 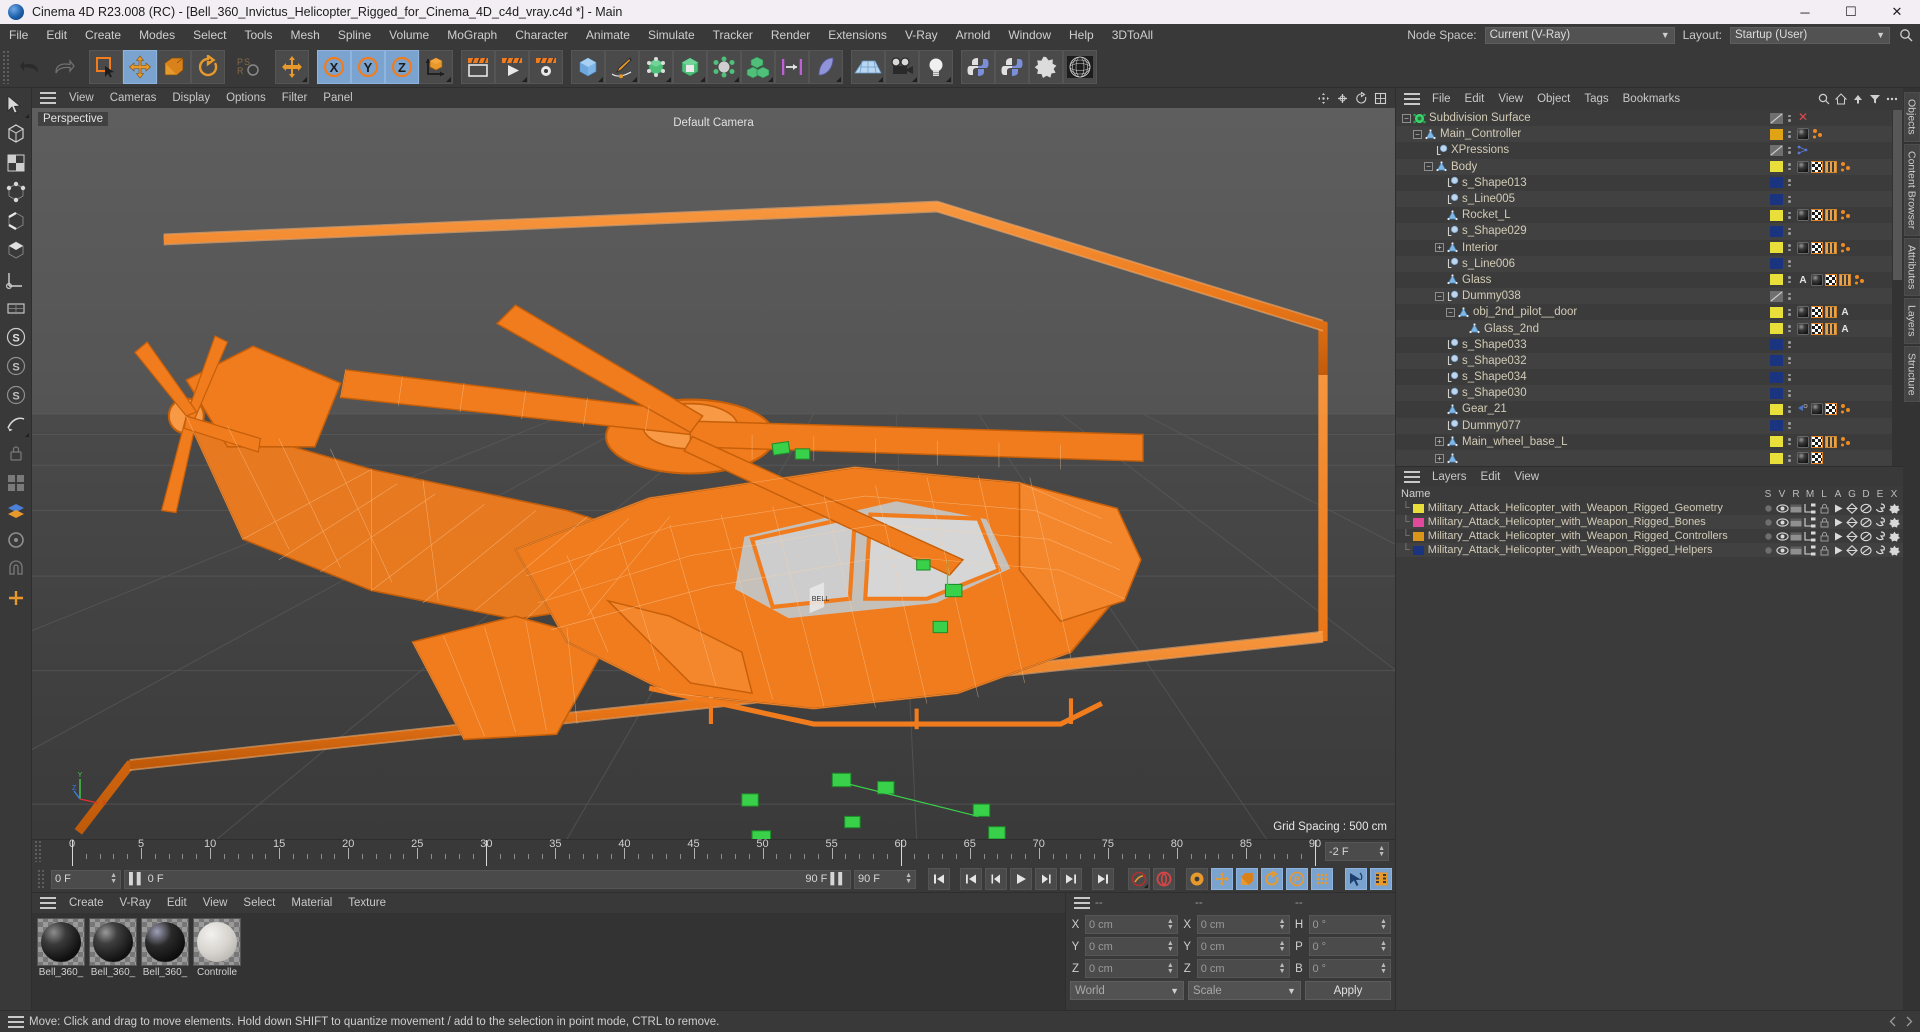 I want to click on tab-content-browser: Content Browser, so click(x=1911, y=189).